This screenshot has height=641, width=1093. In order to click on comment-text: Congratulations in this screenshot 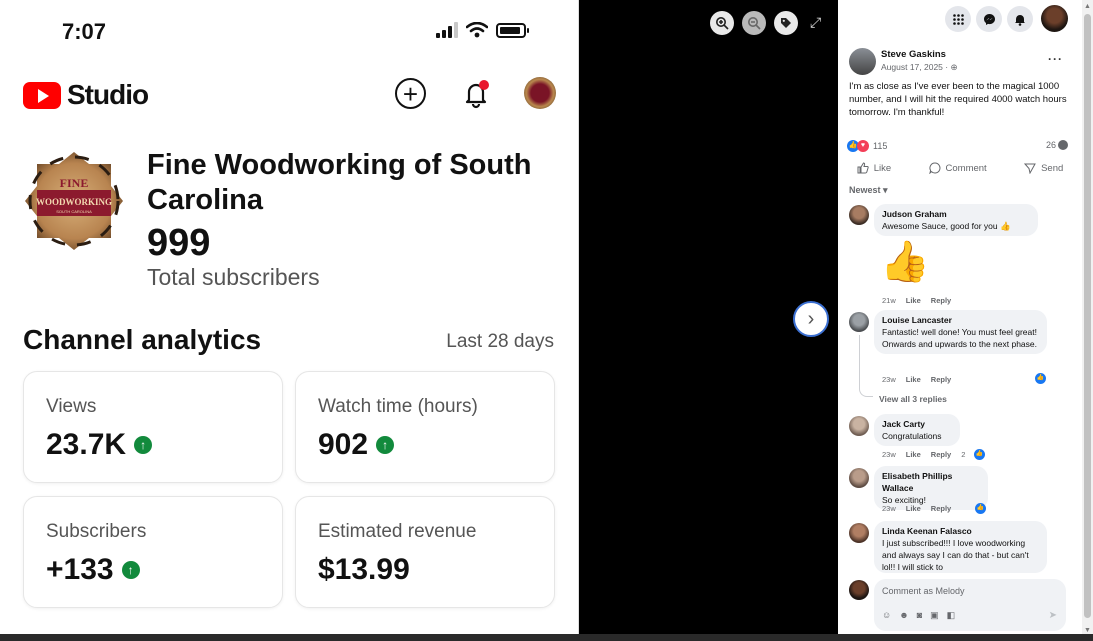, I will do `click(912, 436)`.